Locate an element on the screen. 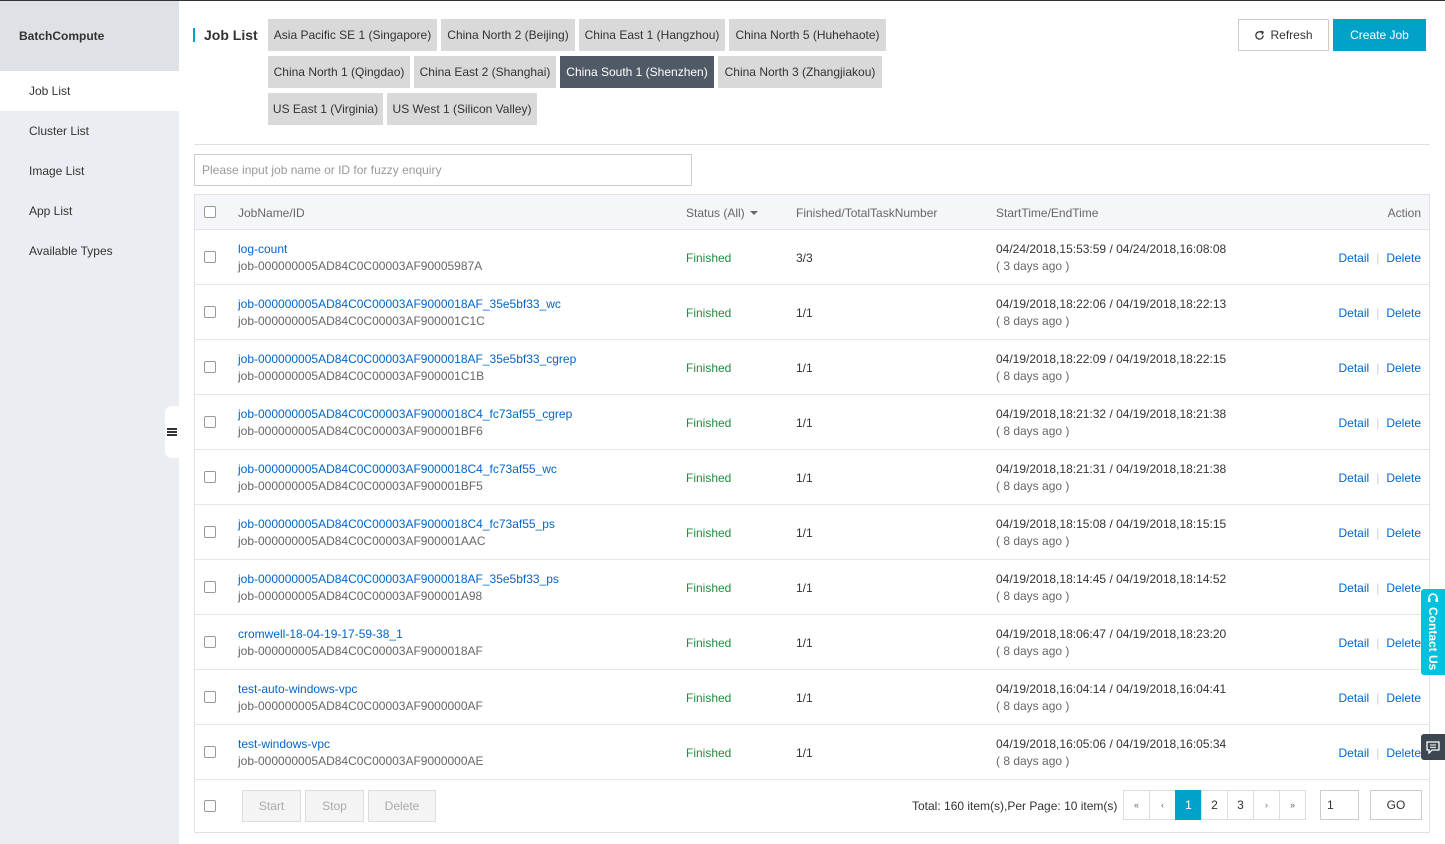 This screenshot has height=844, width=1445. column-header-tasks: Finished/TotalTaskNumber is located at coordinates (867, 212).